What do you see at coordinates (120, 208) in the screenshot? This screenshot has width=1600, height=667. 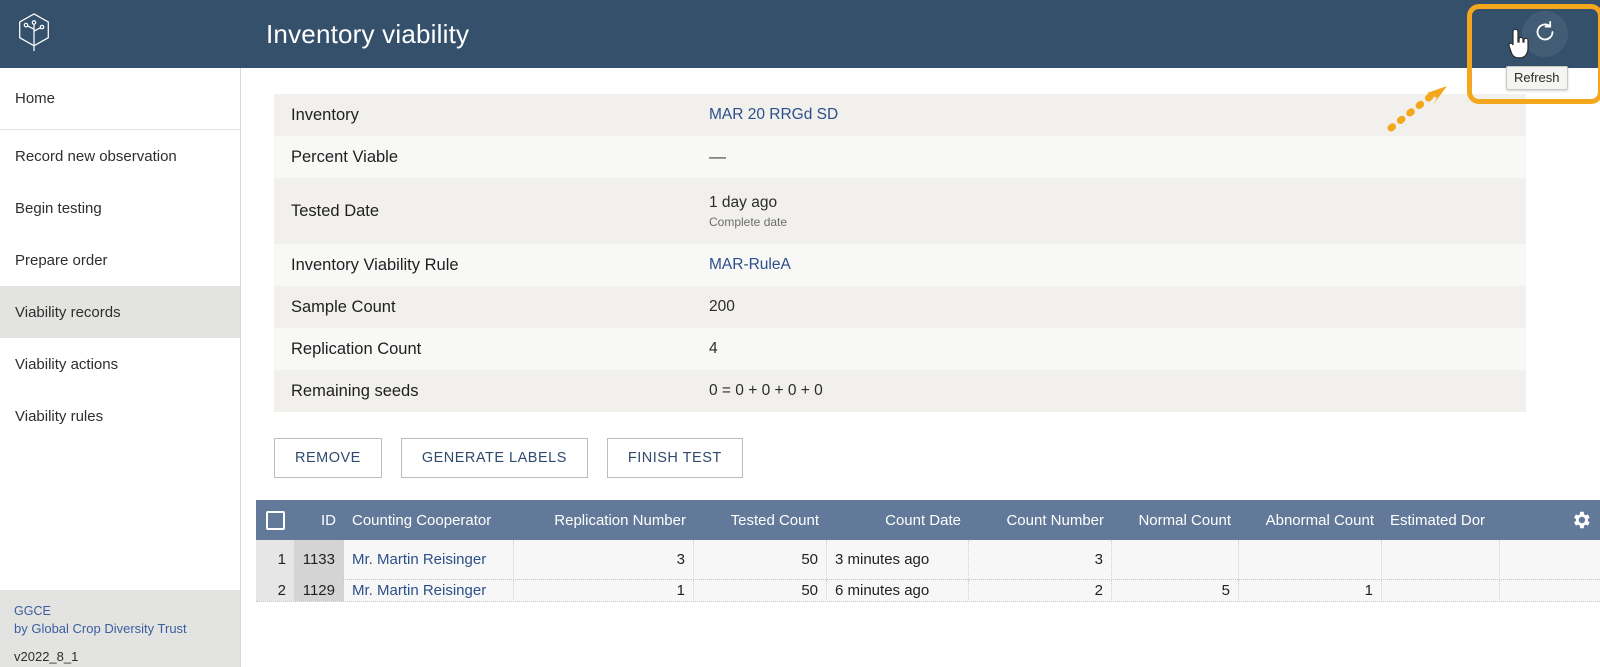 I see `sidebar-item-begin-testing: Begin testing` at bounding box center [120, 208].